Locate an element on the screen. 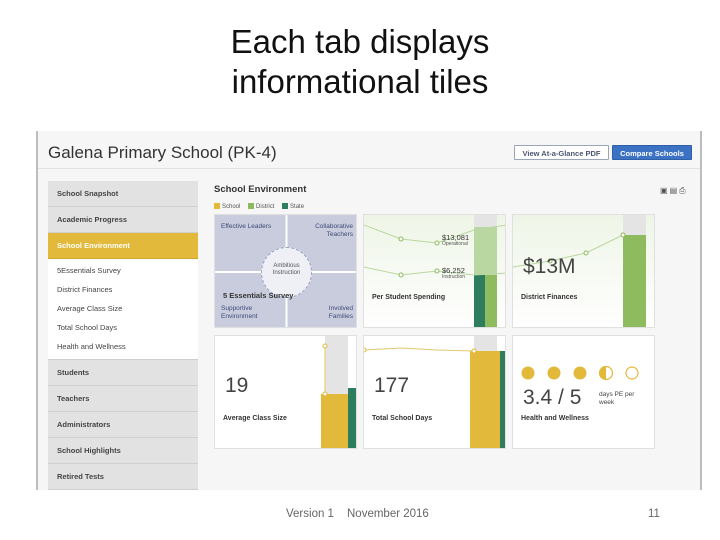 This screenshot has width=720, height=540. school-days-value: 177 is located at coordinates (392, 385).